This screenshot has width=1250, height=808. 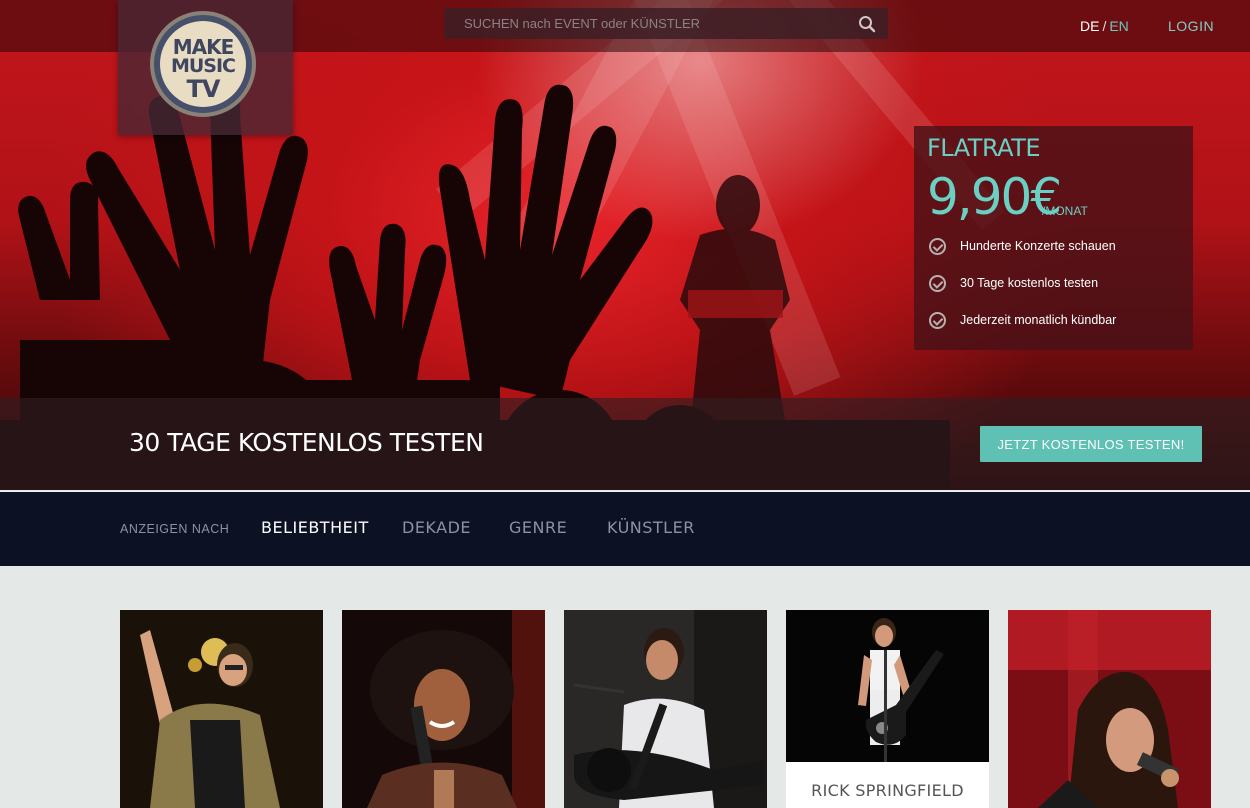 I want to click on lang-en-link: EN, so click(x=1118, y=26).